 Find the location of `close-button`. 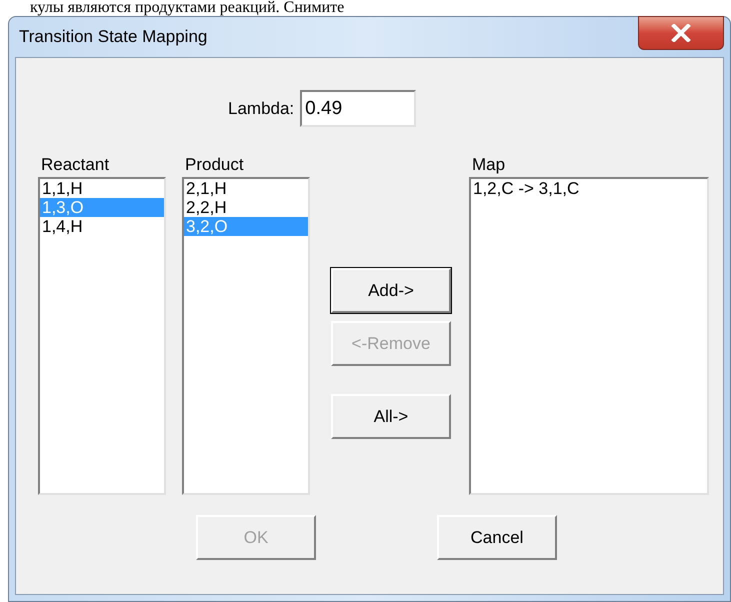

close-button is located at coordinates (681, 33).